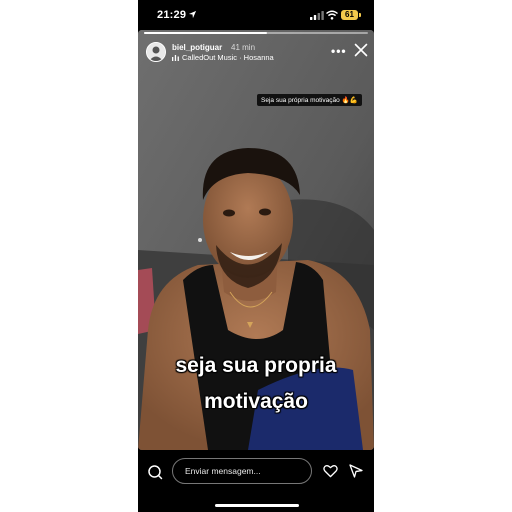 This screenshot has height=512, width=512. Describe the element at coordinates (155, 472) in the screenshot. I see `camera-icon` at that location.